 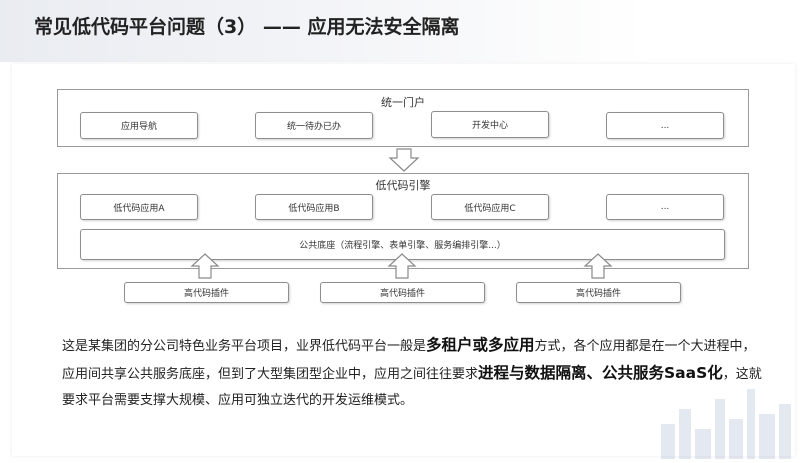 What do you see at coordinates (314, 207) in the screenshot?
I see `engine-app-b: 低代码应用B` at bounding box center [314, 207].